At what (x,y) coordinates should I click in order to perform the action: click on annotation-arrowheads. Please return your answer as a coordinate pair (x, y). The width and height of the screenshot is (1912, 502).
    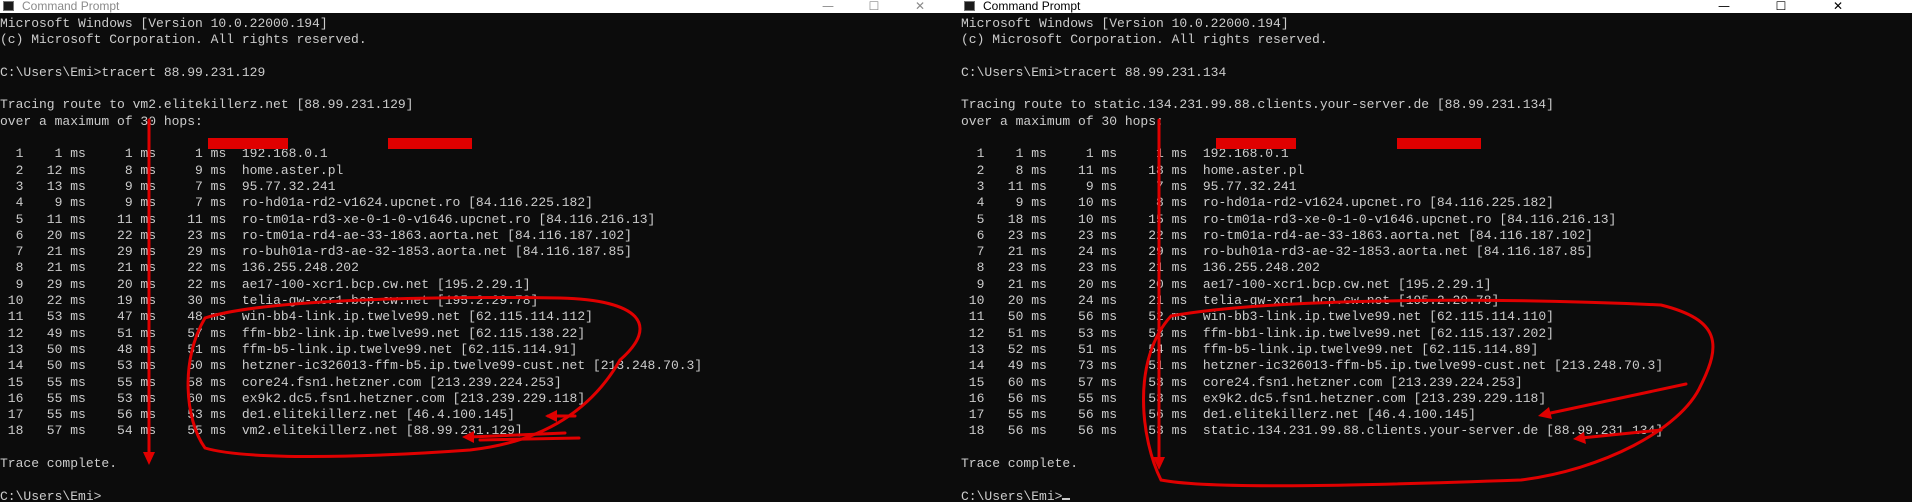
    Looking at the image, I should click on (1369, 438).